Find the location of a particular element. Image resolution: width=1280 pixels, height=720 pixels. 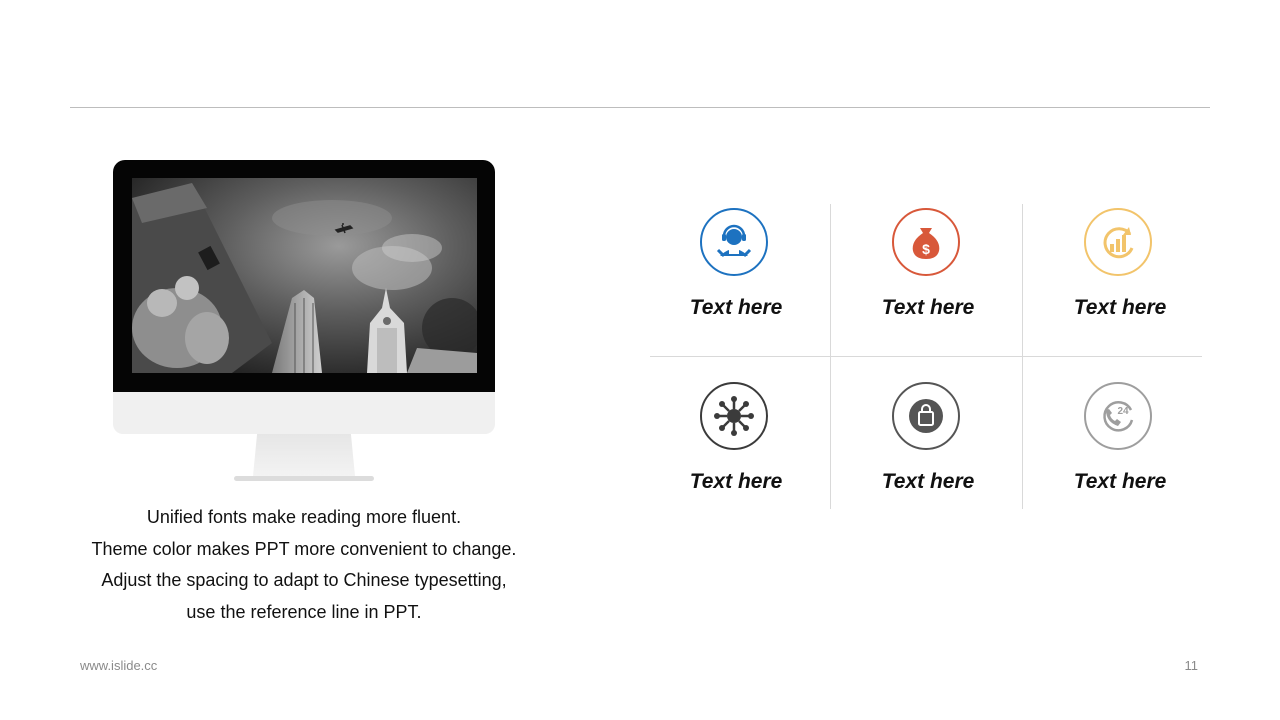

monitor-screen-bezel is located at coordinates (304, 276).